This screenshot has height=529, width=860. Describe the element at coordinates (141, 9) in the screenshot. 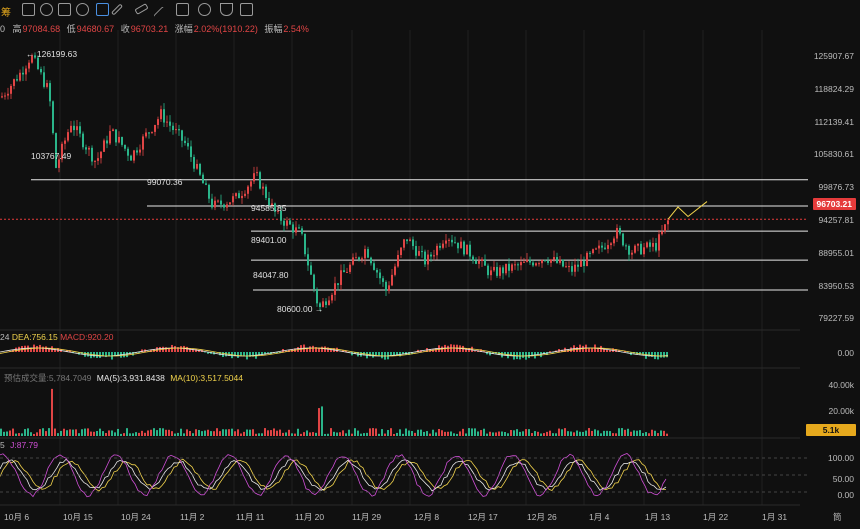

I see `ruler-icon` at that location.